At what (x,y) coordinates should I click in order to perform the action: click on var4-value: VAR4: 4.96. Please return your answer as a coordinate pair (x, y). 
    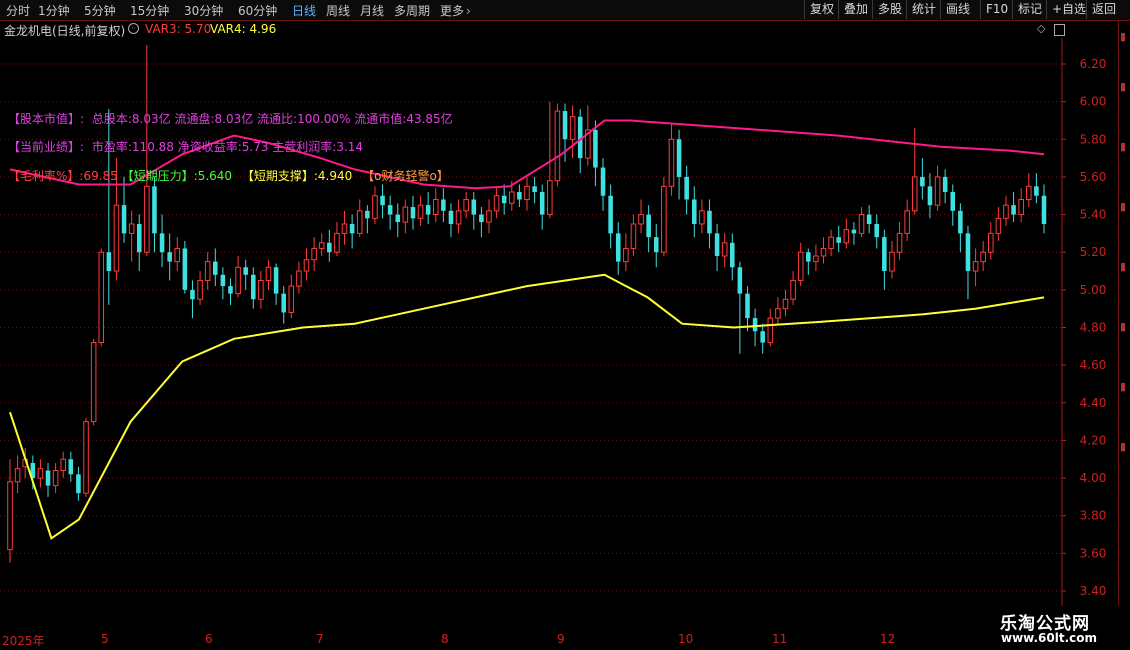
    Looking at the image, I should click on (243, 29).